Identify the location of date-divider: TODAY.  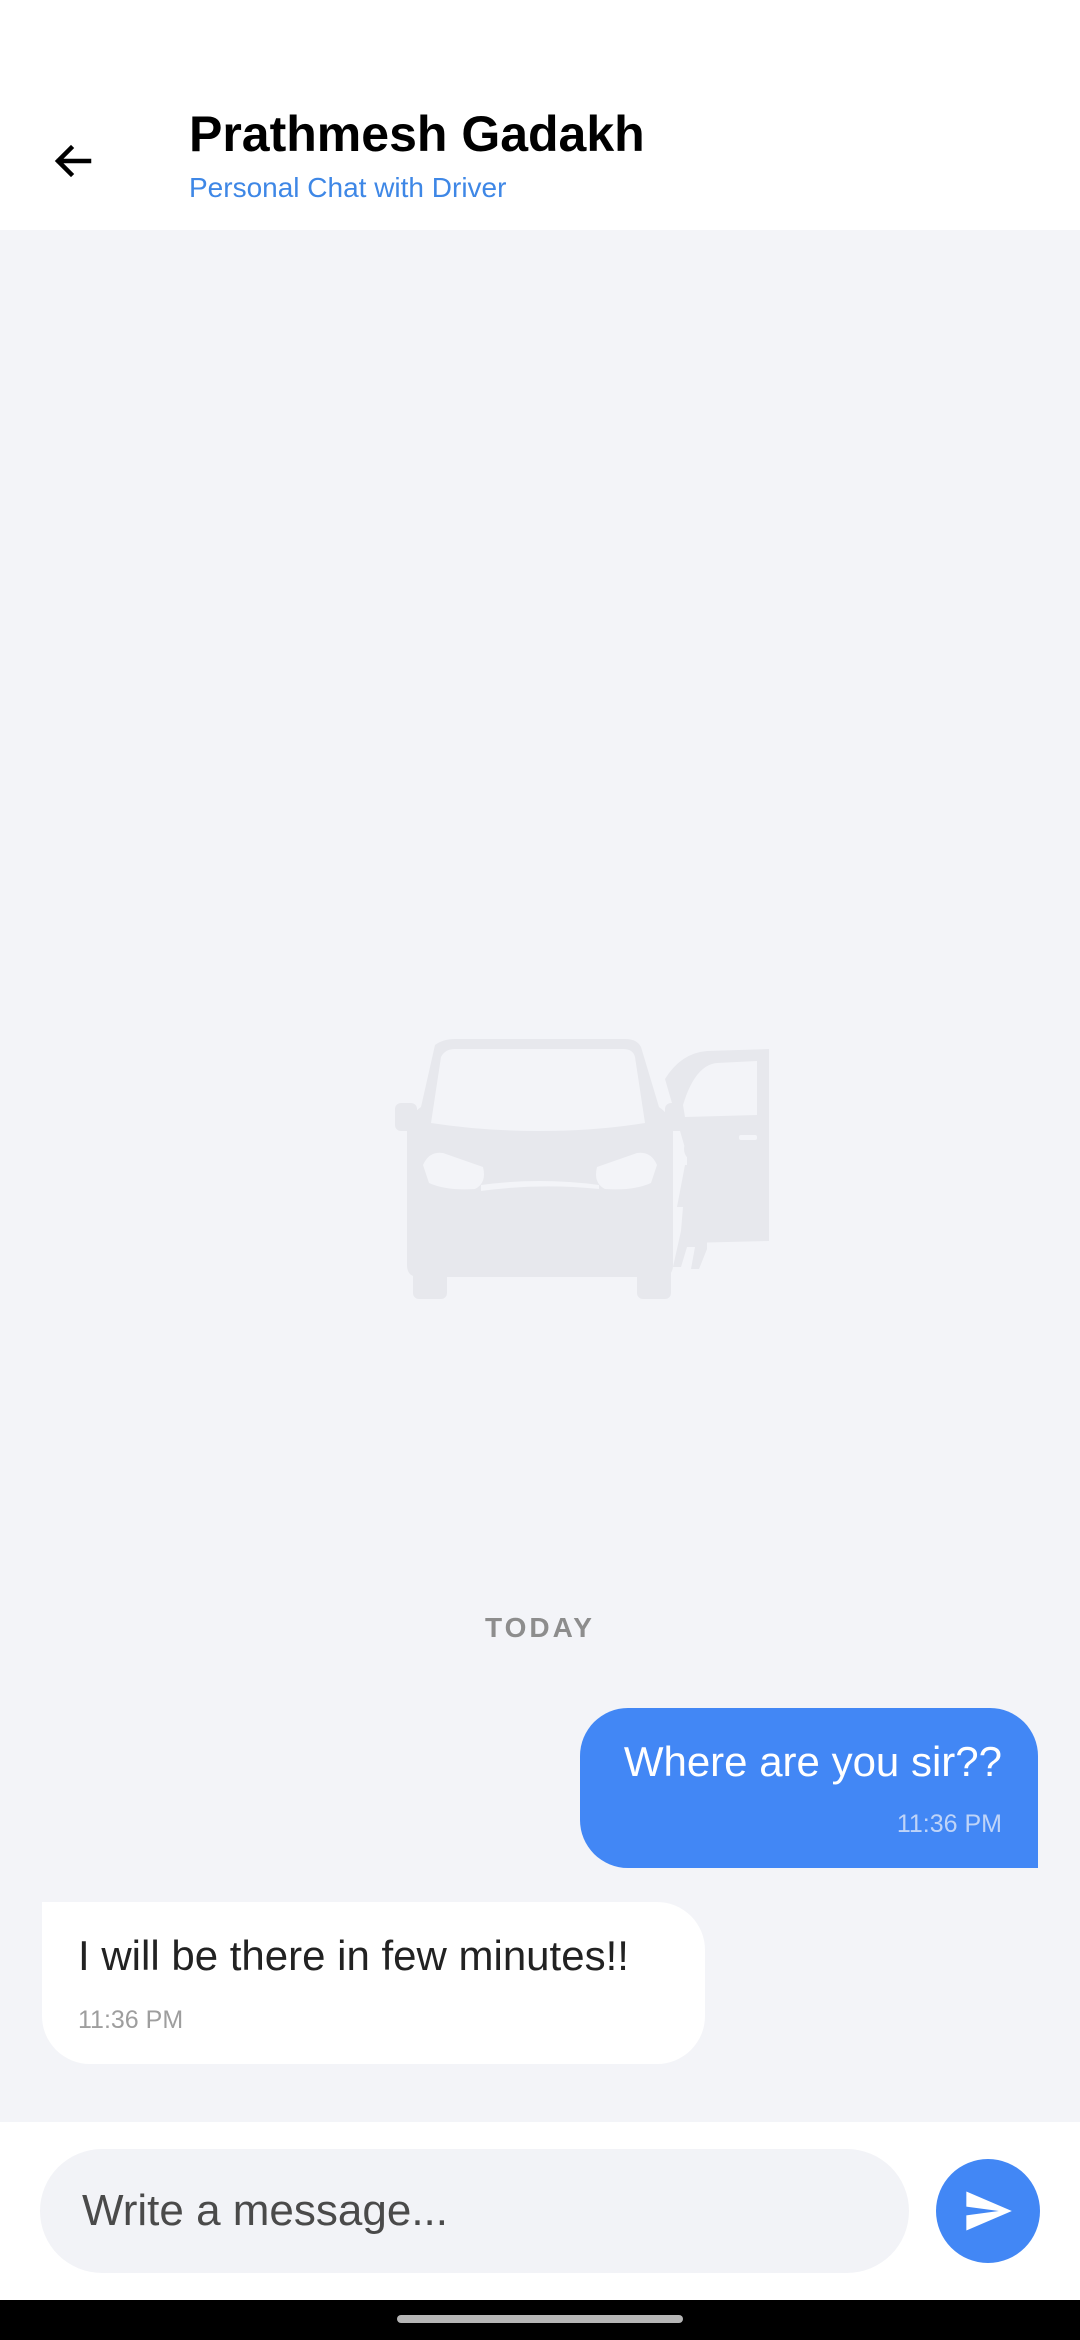
(540, 1627).